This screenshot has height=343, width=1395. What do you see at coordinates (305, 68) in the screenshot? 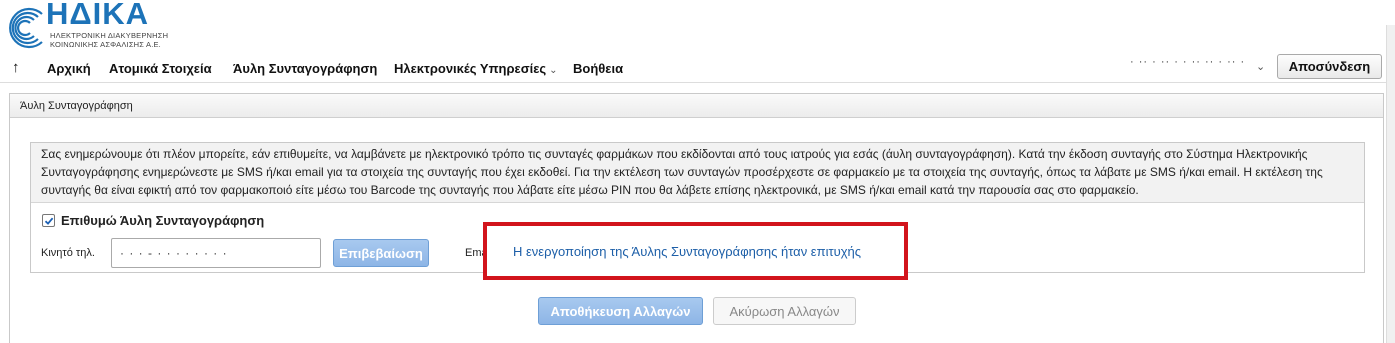
I see `nav-item-e-prescription: Άυλη Συνταγογράφηση` at bounding box center [305, 68].